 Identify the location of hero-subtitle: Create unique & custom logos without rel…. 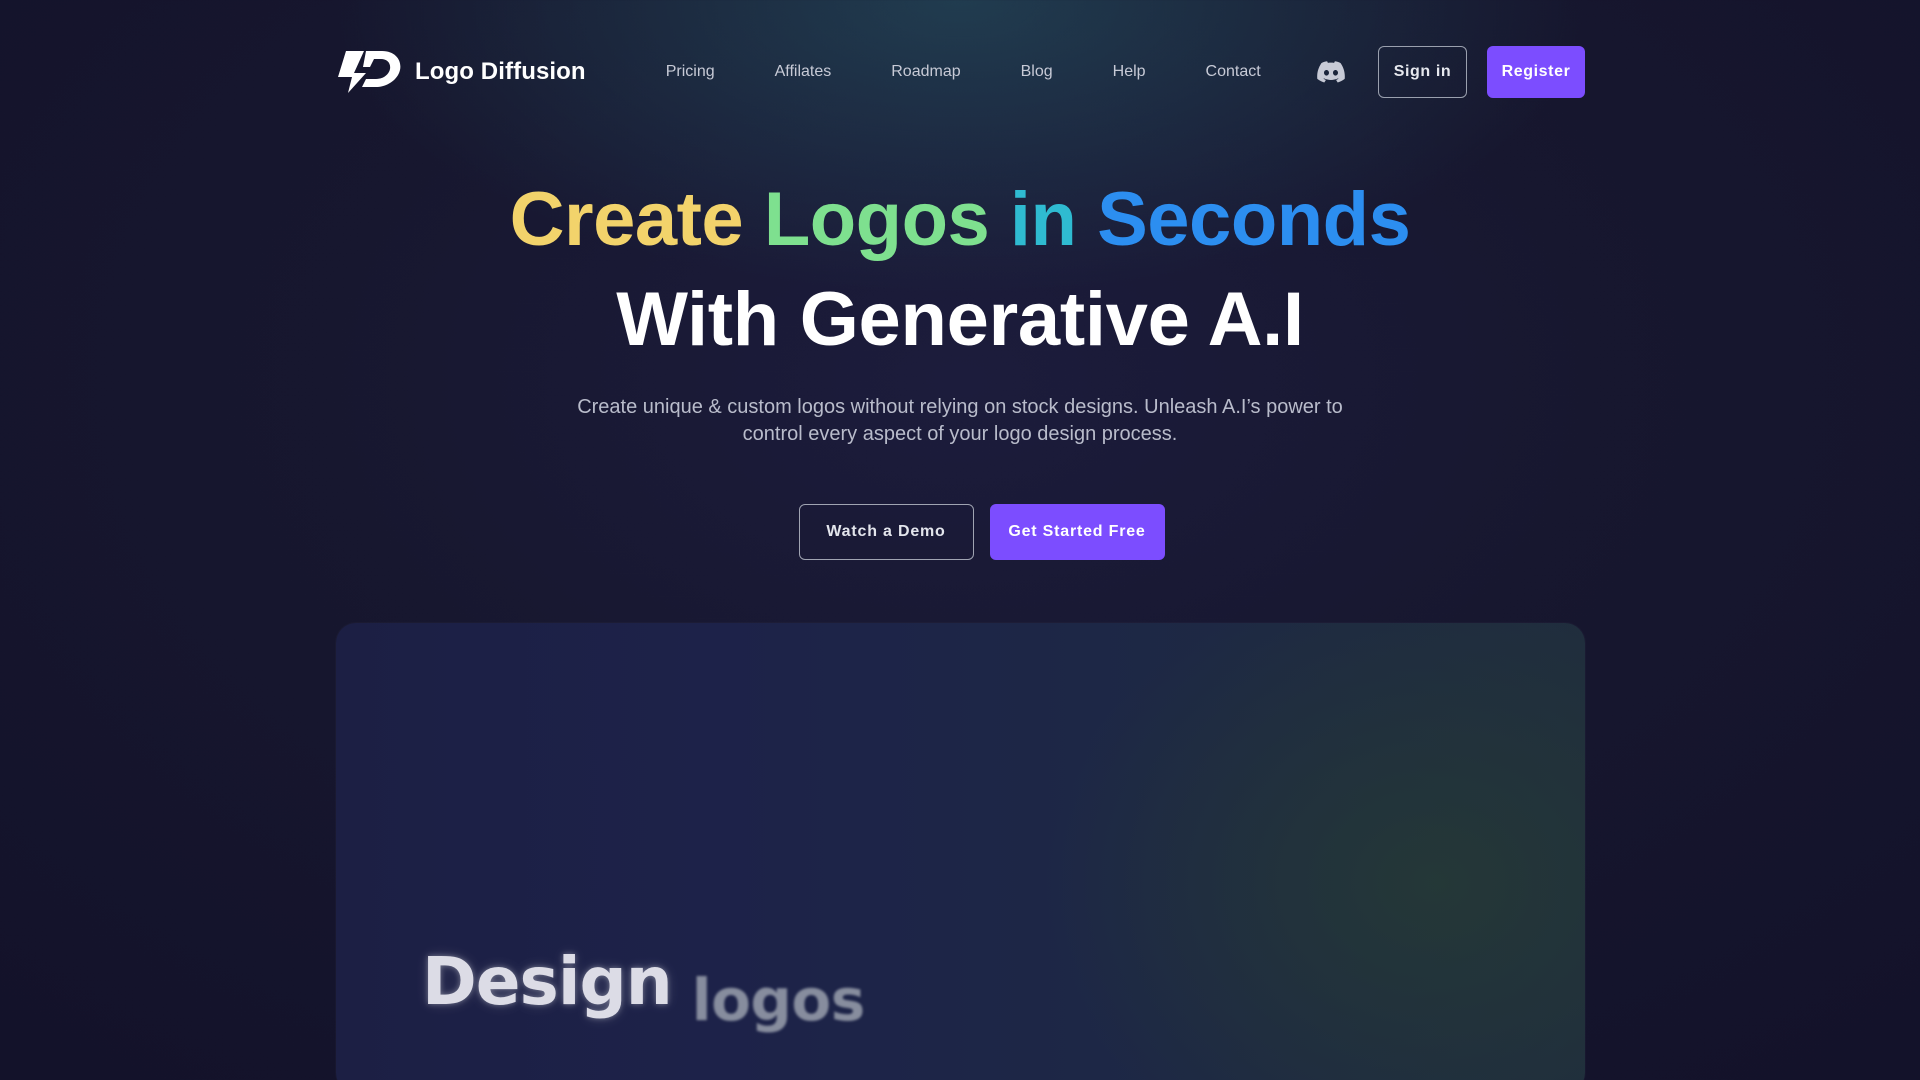
(960, 420).